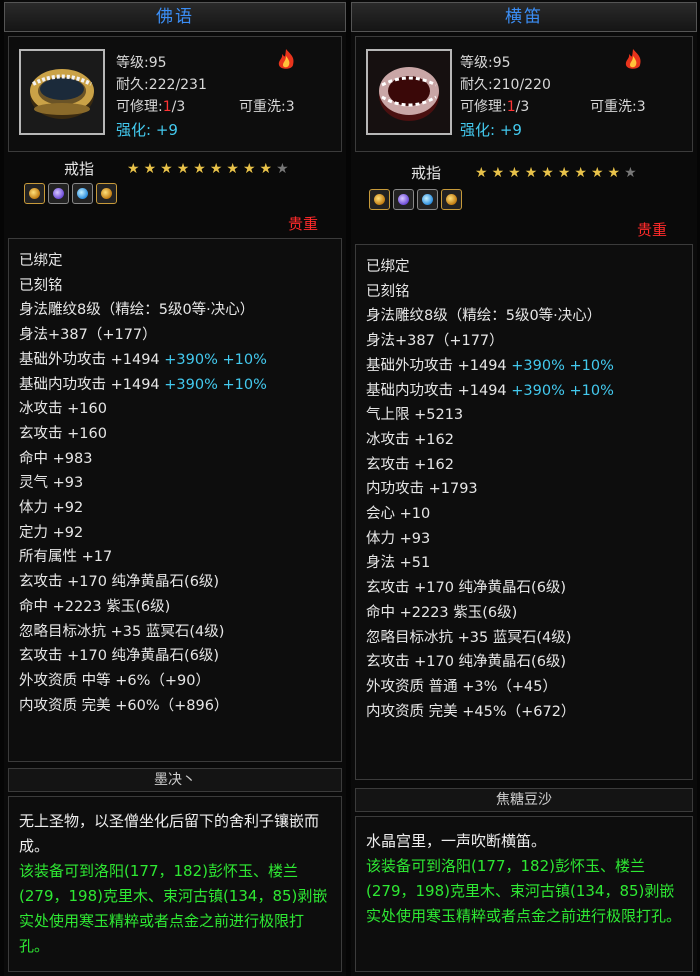  Describe the element at coordinates (66, 557) in the screenshot. I see `stat-line: 所有属性 +17` at that location.